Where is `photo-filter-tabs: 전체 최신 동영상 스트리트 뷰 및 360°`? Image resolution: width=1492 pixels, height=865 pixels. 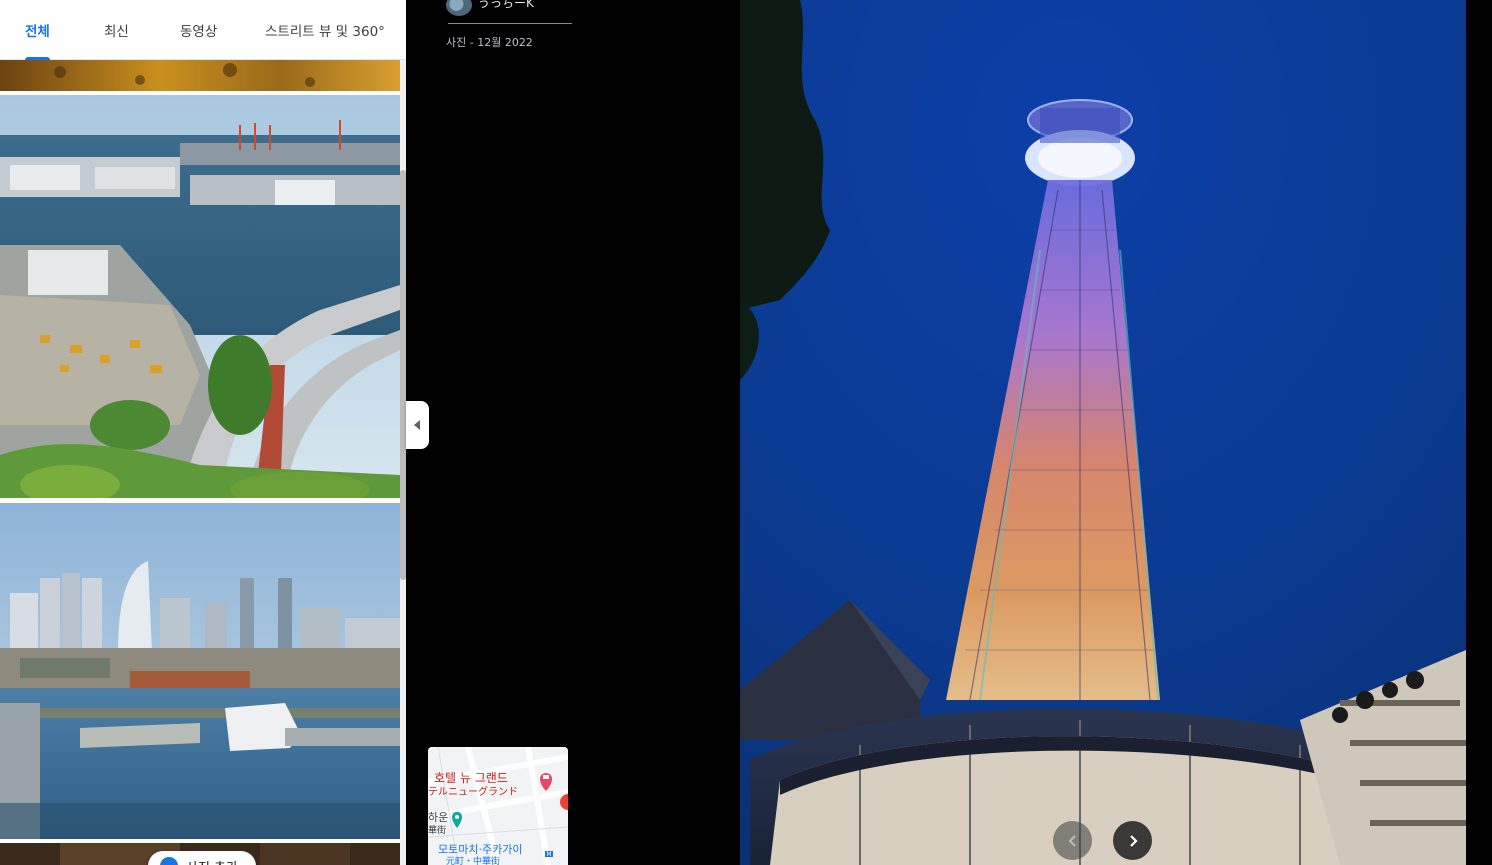 photo-filter-tabs: 전체 최신 동영상 스트리트 뷰 및 360° is located at coordinates (203, 30).